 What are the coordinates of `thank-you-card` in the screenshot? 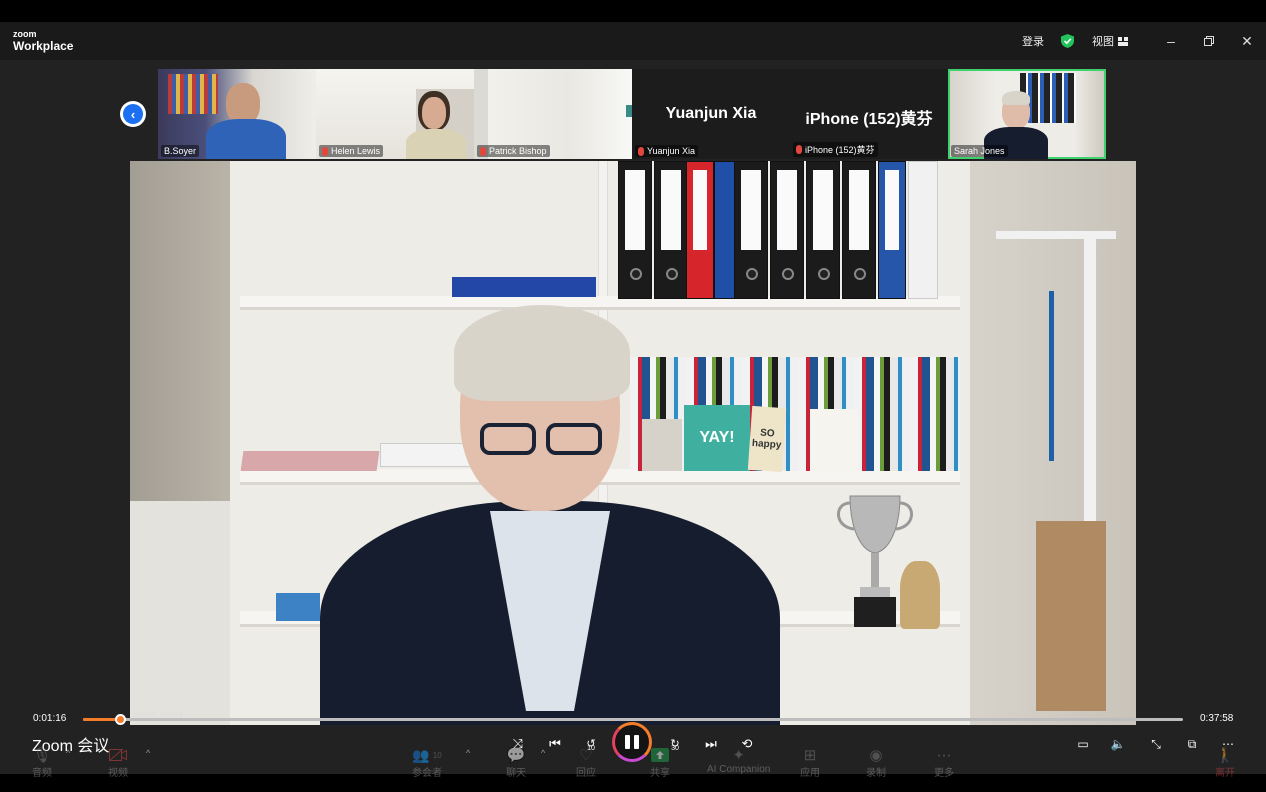 It's located at (662, 445).